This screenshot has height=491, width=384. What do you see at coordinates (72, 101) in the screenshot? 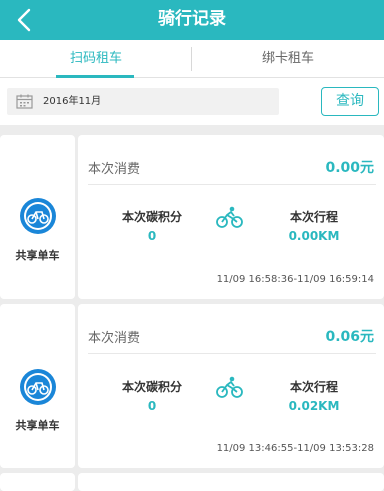
I see `month-value: 2016年11月` at bounding box center [72, 101].